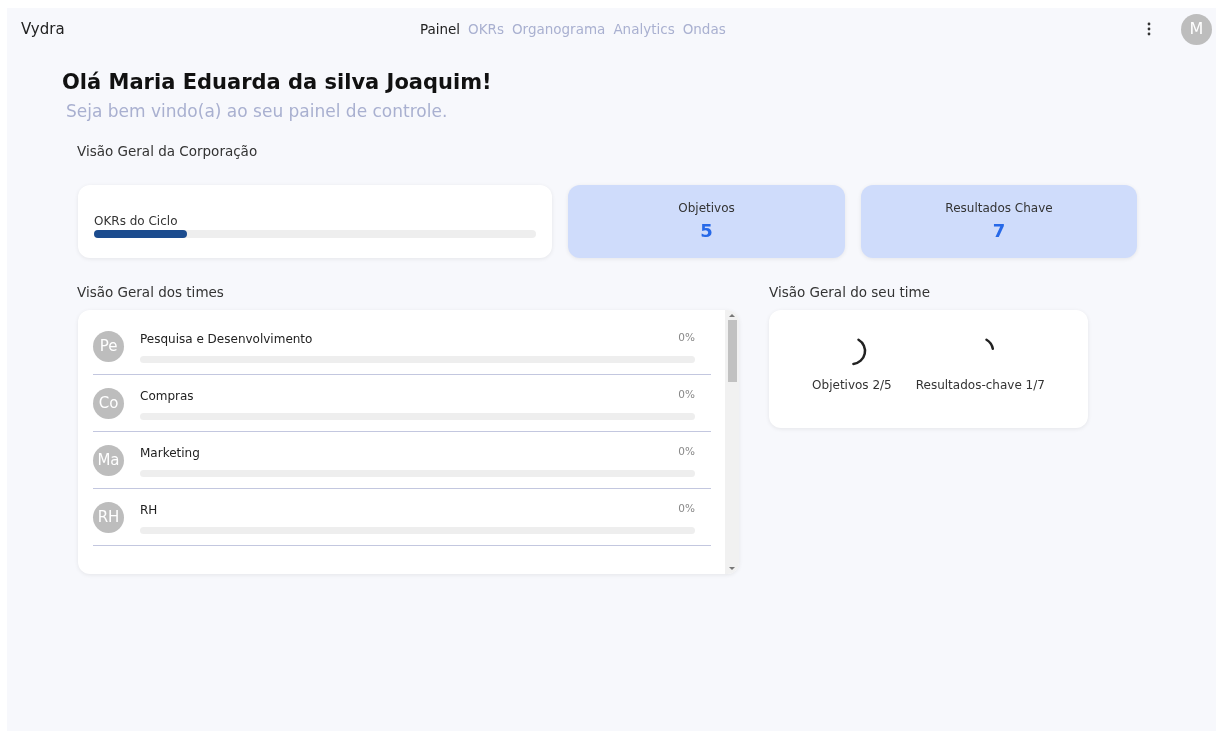 The width and height of the screenshot is (1216, 731). What do you see at coordinates (486, 29) in the screenshot?
I see `nav-link: OKRs` at bounding box center [486, 29].